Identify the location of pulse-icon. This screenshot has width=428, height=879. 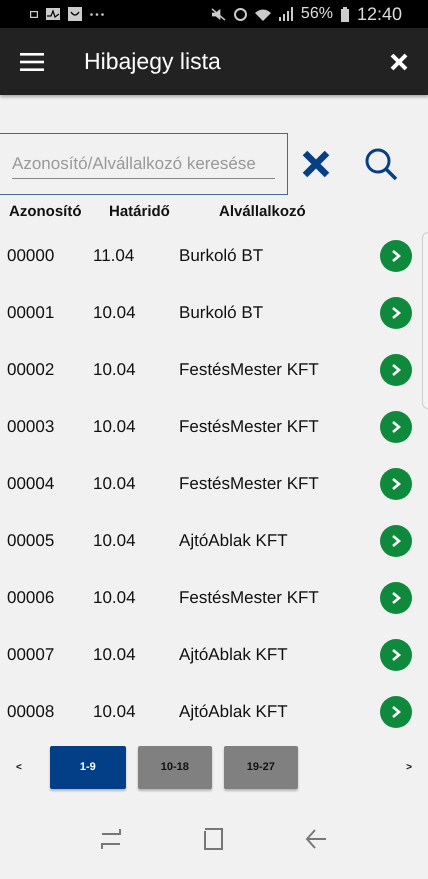
(53, 14).